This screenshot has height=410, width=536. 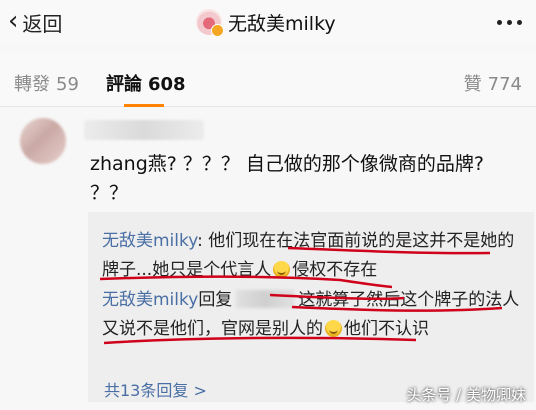 What do you see at coordinates (144, 130) in the screenshot?
I see `commenter-name-blurred` at bounding box center [144, 130].